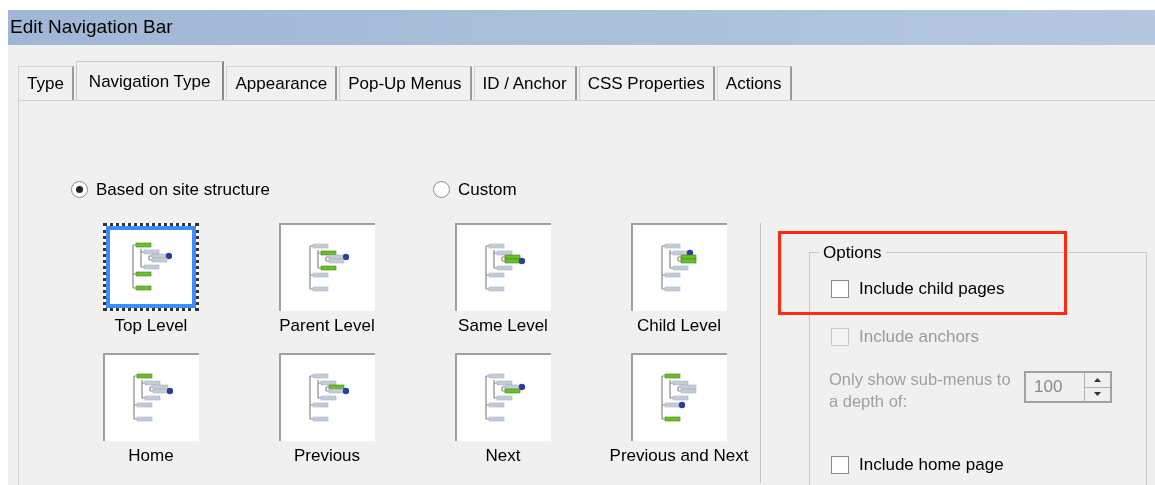  I want to click on navigation-type-label: Same Level, so click(503, 326).